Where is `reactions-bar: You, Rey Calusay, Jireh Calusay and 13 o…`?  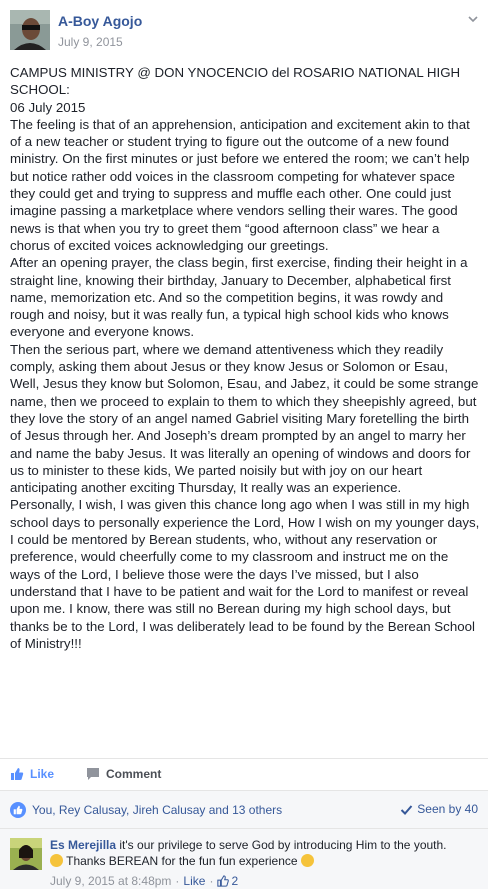
reactions-bar: You, Rey Calusay, Jireh Calusay and 13 o… is located at coordinates (244, 809).